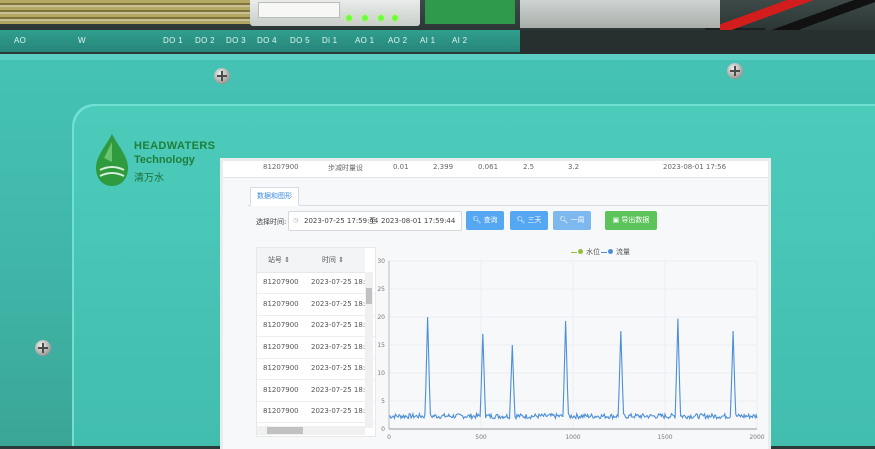 This screenshot has height=449, width=875. I want to click on column-header-station: 站号 ⇕, so click(279, 260).